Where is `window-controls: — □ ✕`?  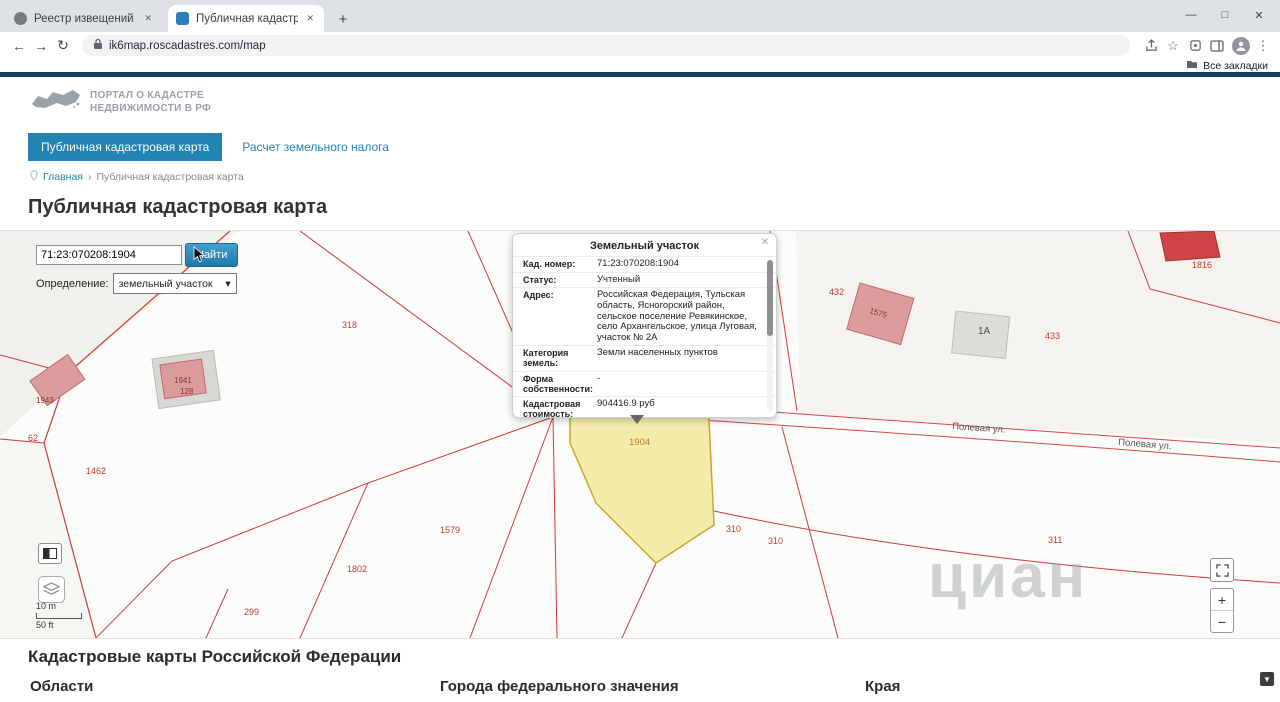
window-controls: — □ ✕ is located at coordinates (1225, 15).